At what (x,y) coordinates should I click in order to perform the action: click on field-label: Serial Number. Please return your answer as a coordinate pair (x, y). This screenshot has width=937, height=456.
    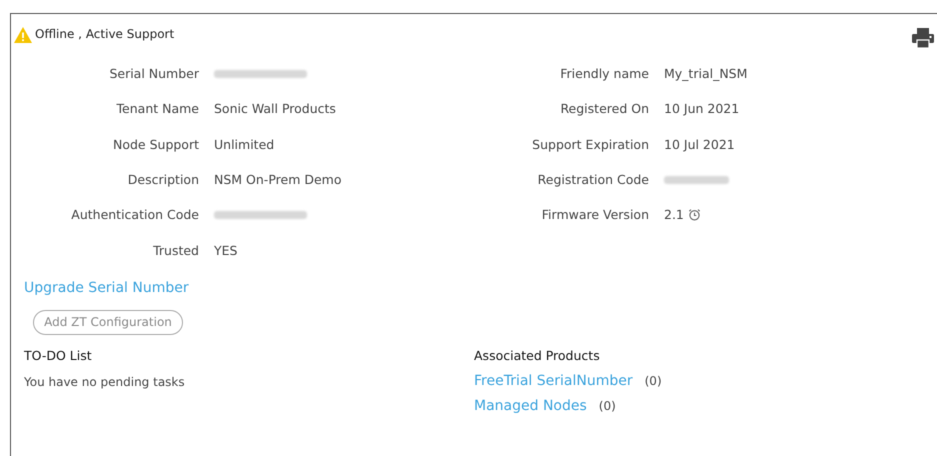
    Looking at the image, I should click on (153, 74).